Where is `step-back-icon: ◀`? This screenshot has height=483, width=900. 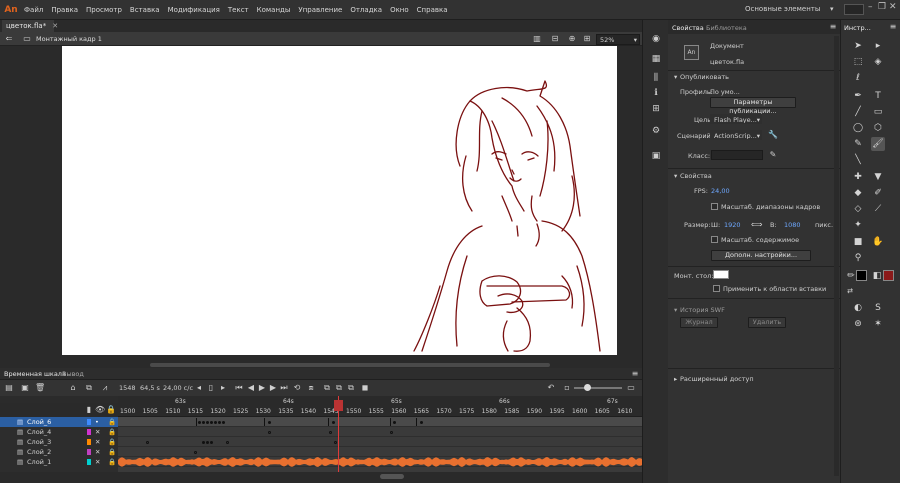 step-back-icon: ◀ is located at coordinates (251, 388).